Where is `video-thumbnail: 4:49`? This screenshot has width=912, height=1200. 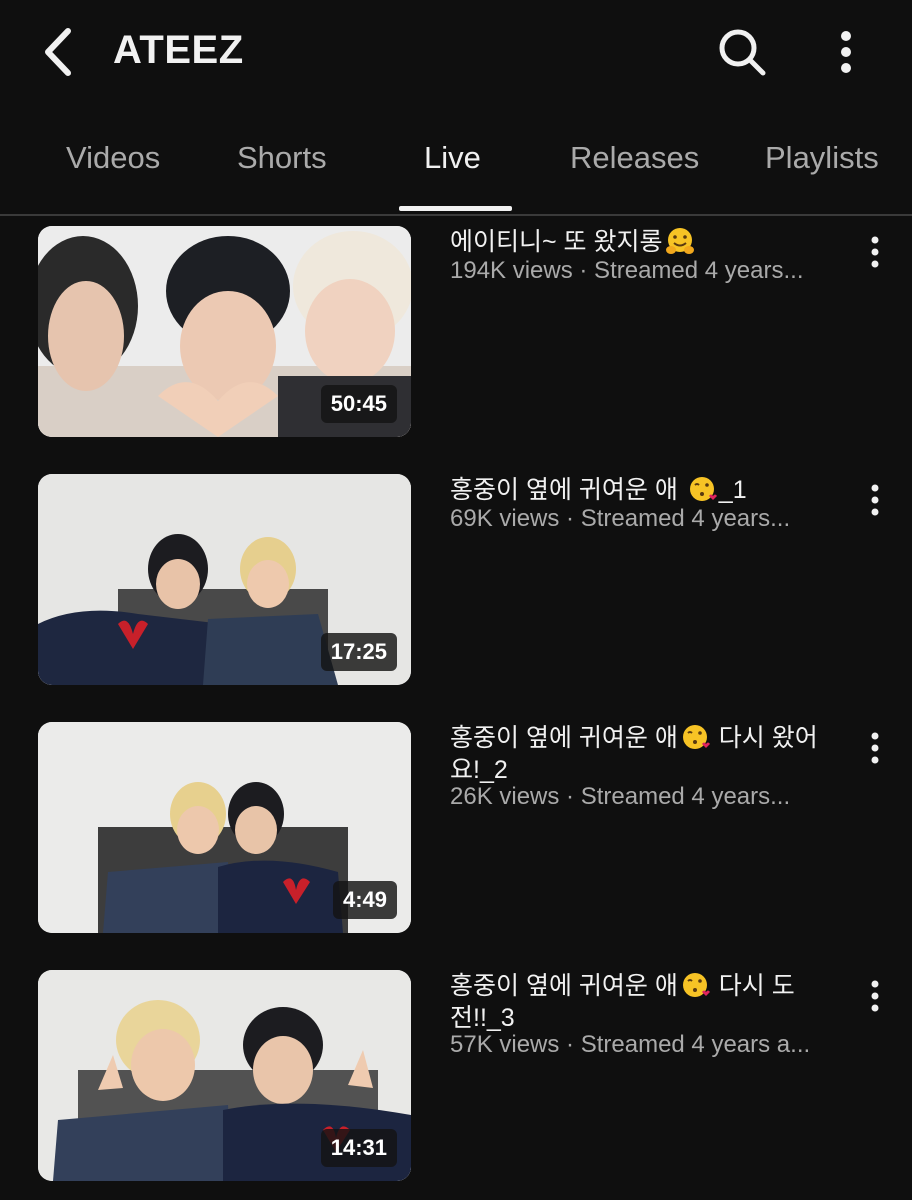 video-thumbnail: 4:49 is located at coordinates (224, 827).